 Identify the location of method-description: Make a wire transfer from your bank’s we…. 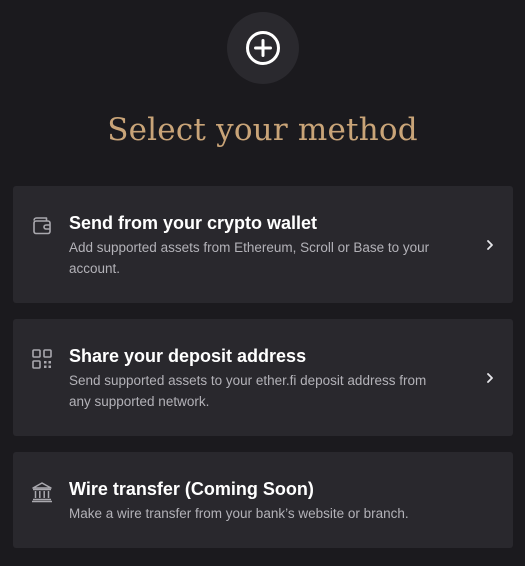
(239, 513).